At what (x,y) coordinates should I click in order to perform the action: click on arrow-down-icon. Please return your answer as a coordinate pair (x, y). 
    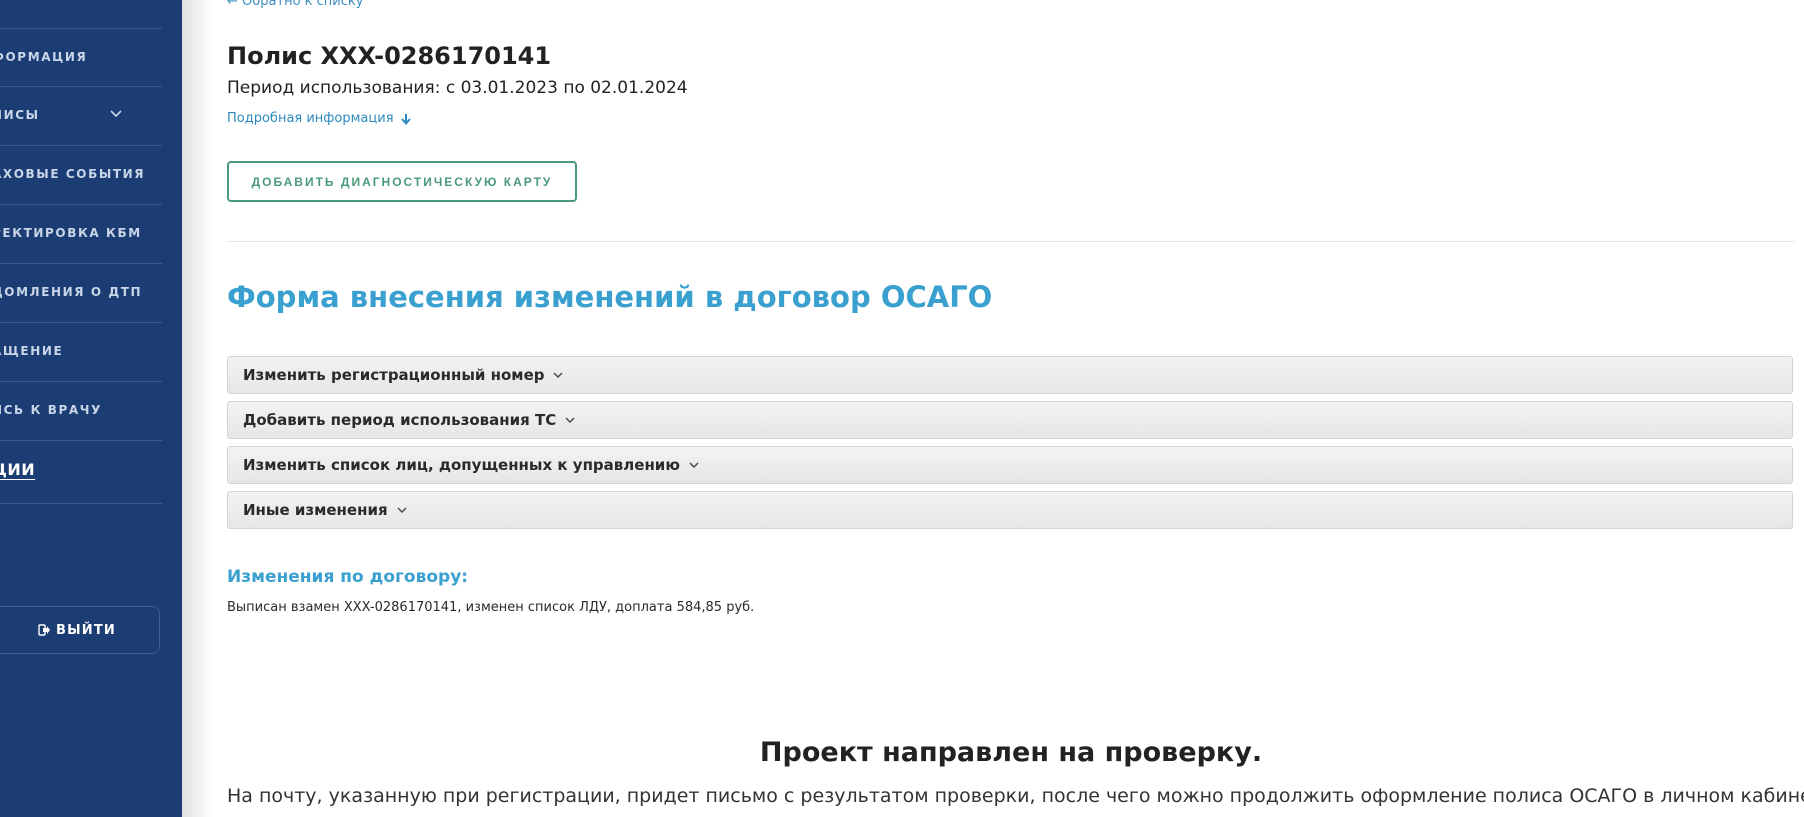
    Looking at the image, I should click on (405, 119).